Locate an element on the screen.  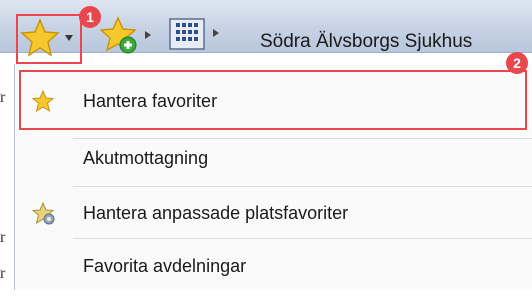
menu-item-label: Akutmottagning is located at coordinates (146, 158).